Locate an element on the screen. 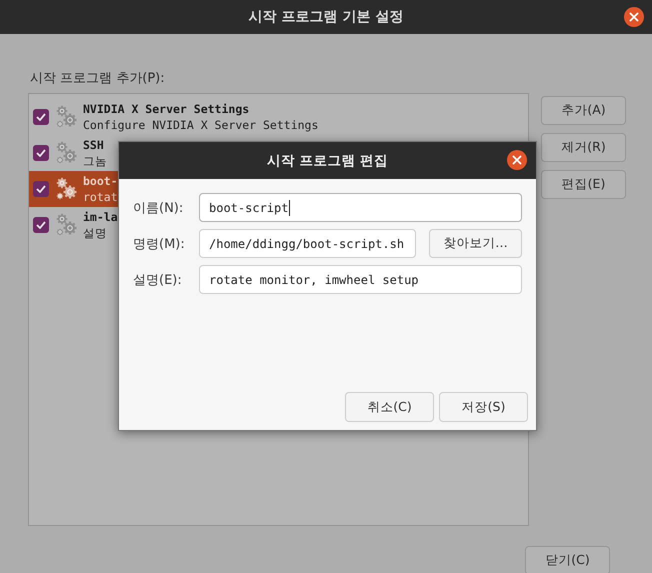  program-name: NVIDIA X Server Settings is located at coordinates (166, 109).